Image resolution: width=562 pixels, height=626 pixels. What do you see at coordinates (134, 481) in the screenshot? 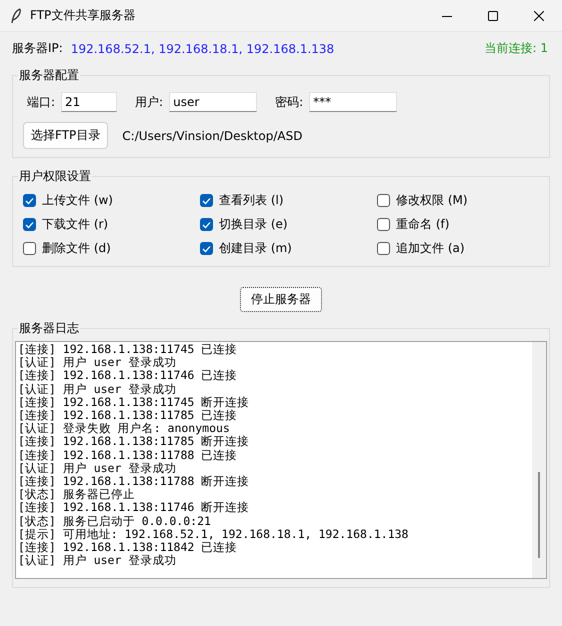
I see `log-line: [连接] 192.168.1.138:11788 断开连接` at bounding box center [134, 481].